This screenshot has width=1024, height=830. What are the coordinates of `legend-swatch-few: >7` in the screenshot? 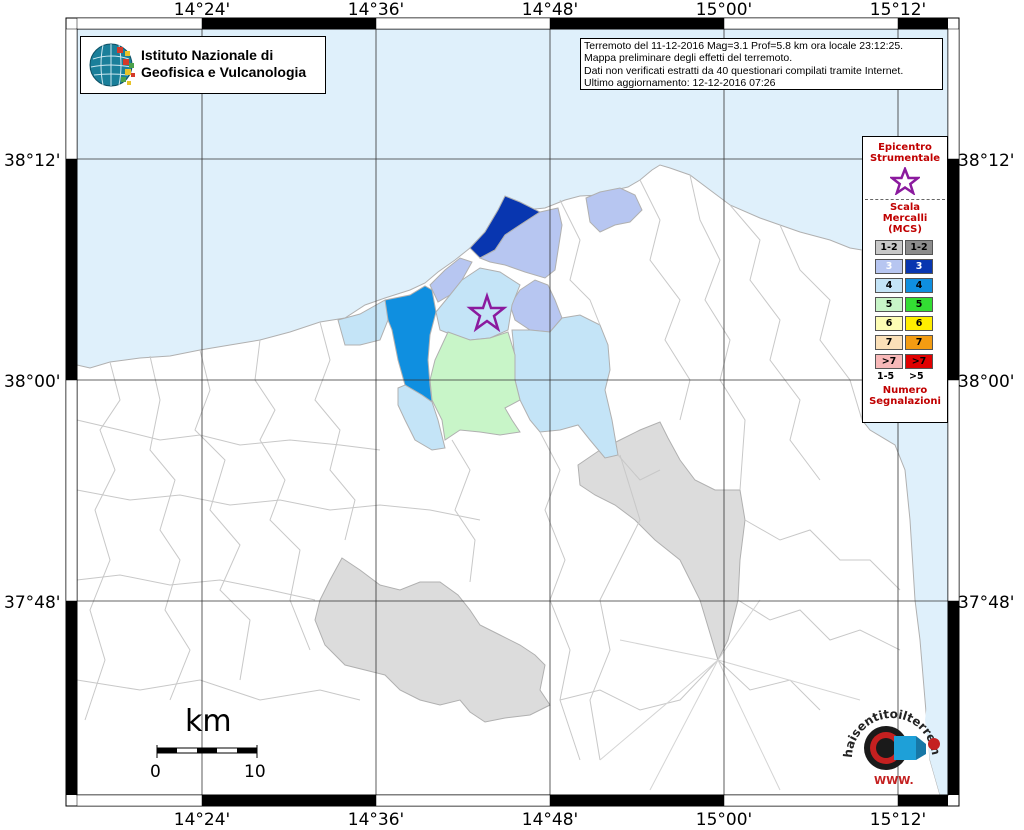 It's located at (889, 361).